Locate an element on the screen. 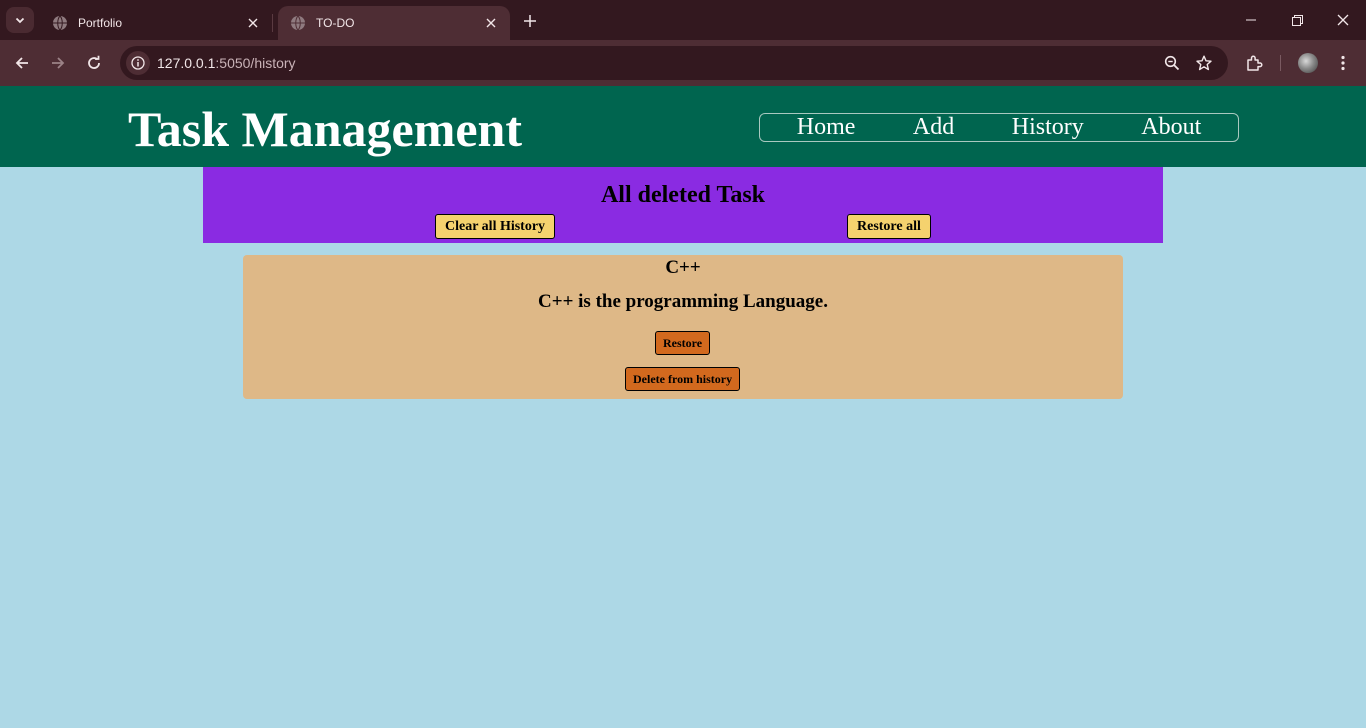  browser-tab-strip: Portfolio TO-DO is located at coordinates (683, 20).